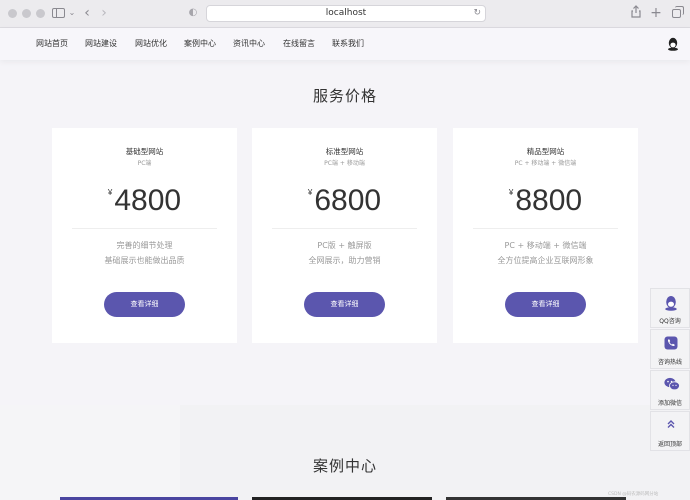  Describe the element at coordinates (144, 151) in the screenshot. I see `card-plan-name: 基础型网站` at that location.